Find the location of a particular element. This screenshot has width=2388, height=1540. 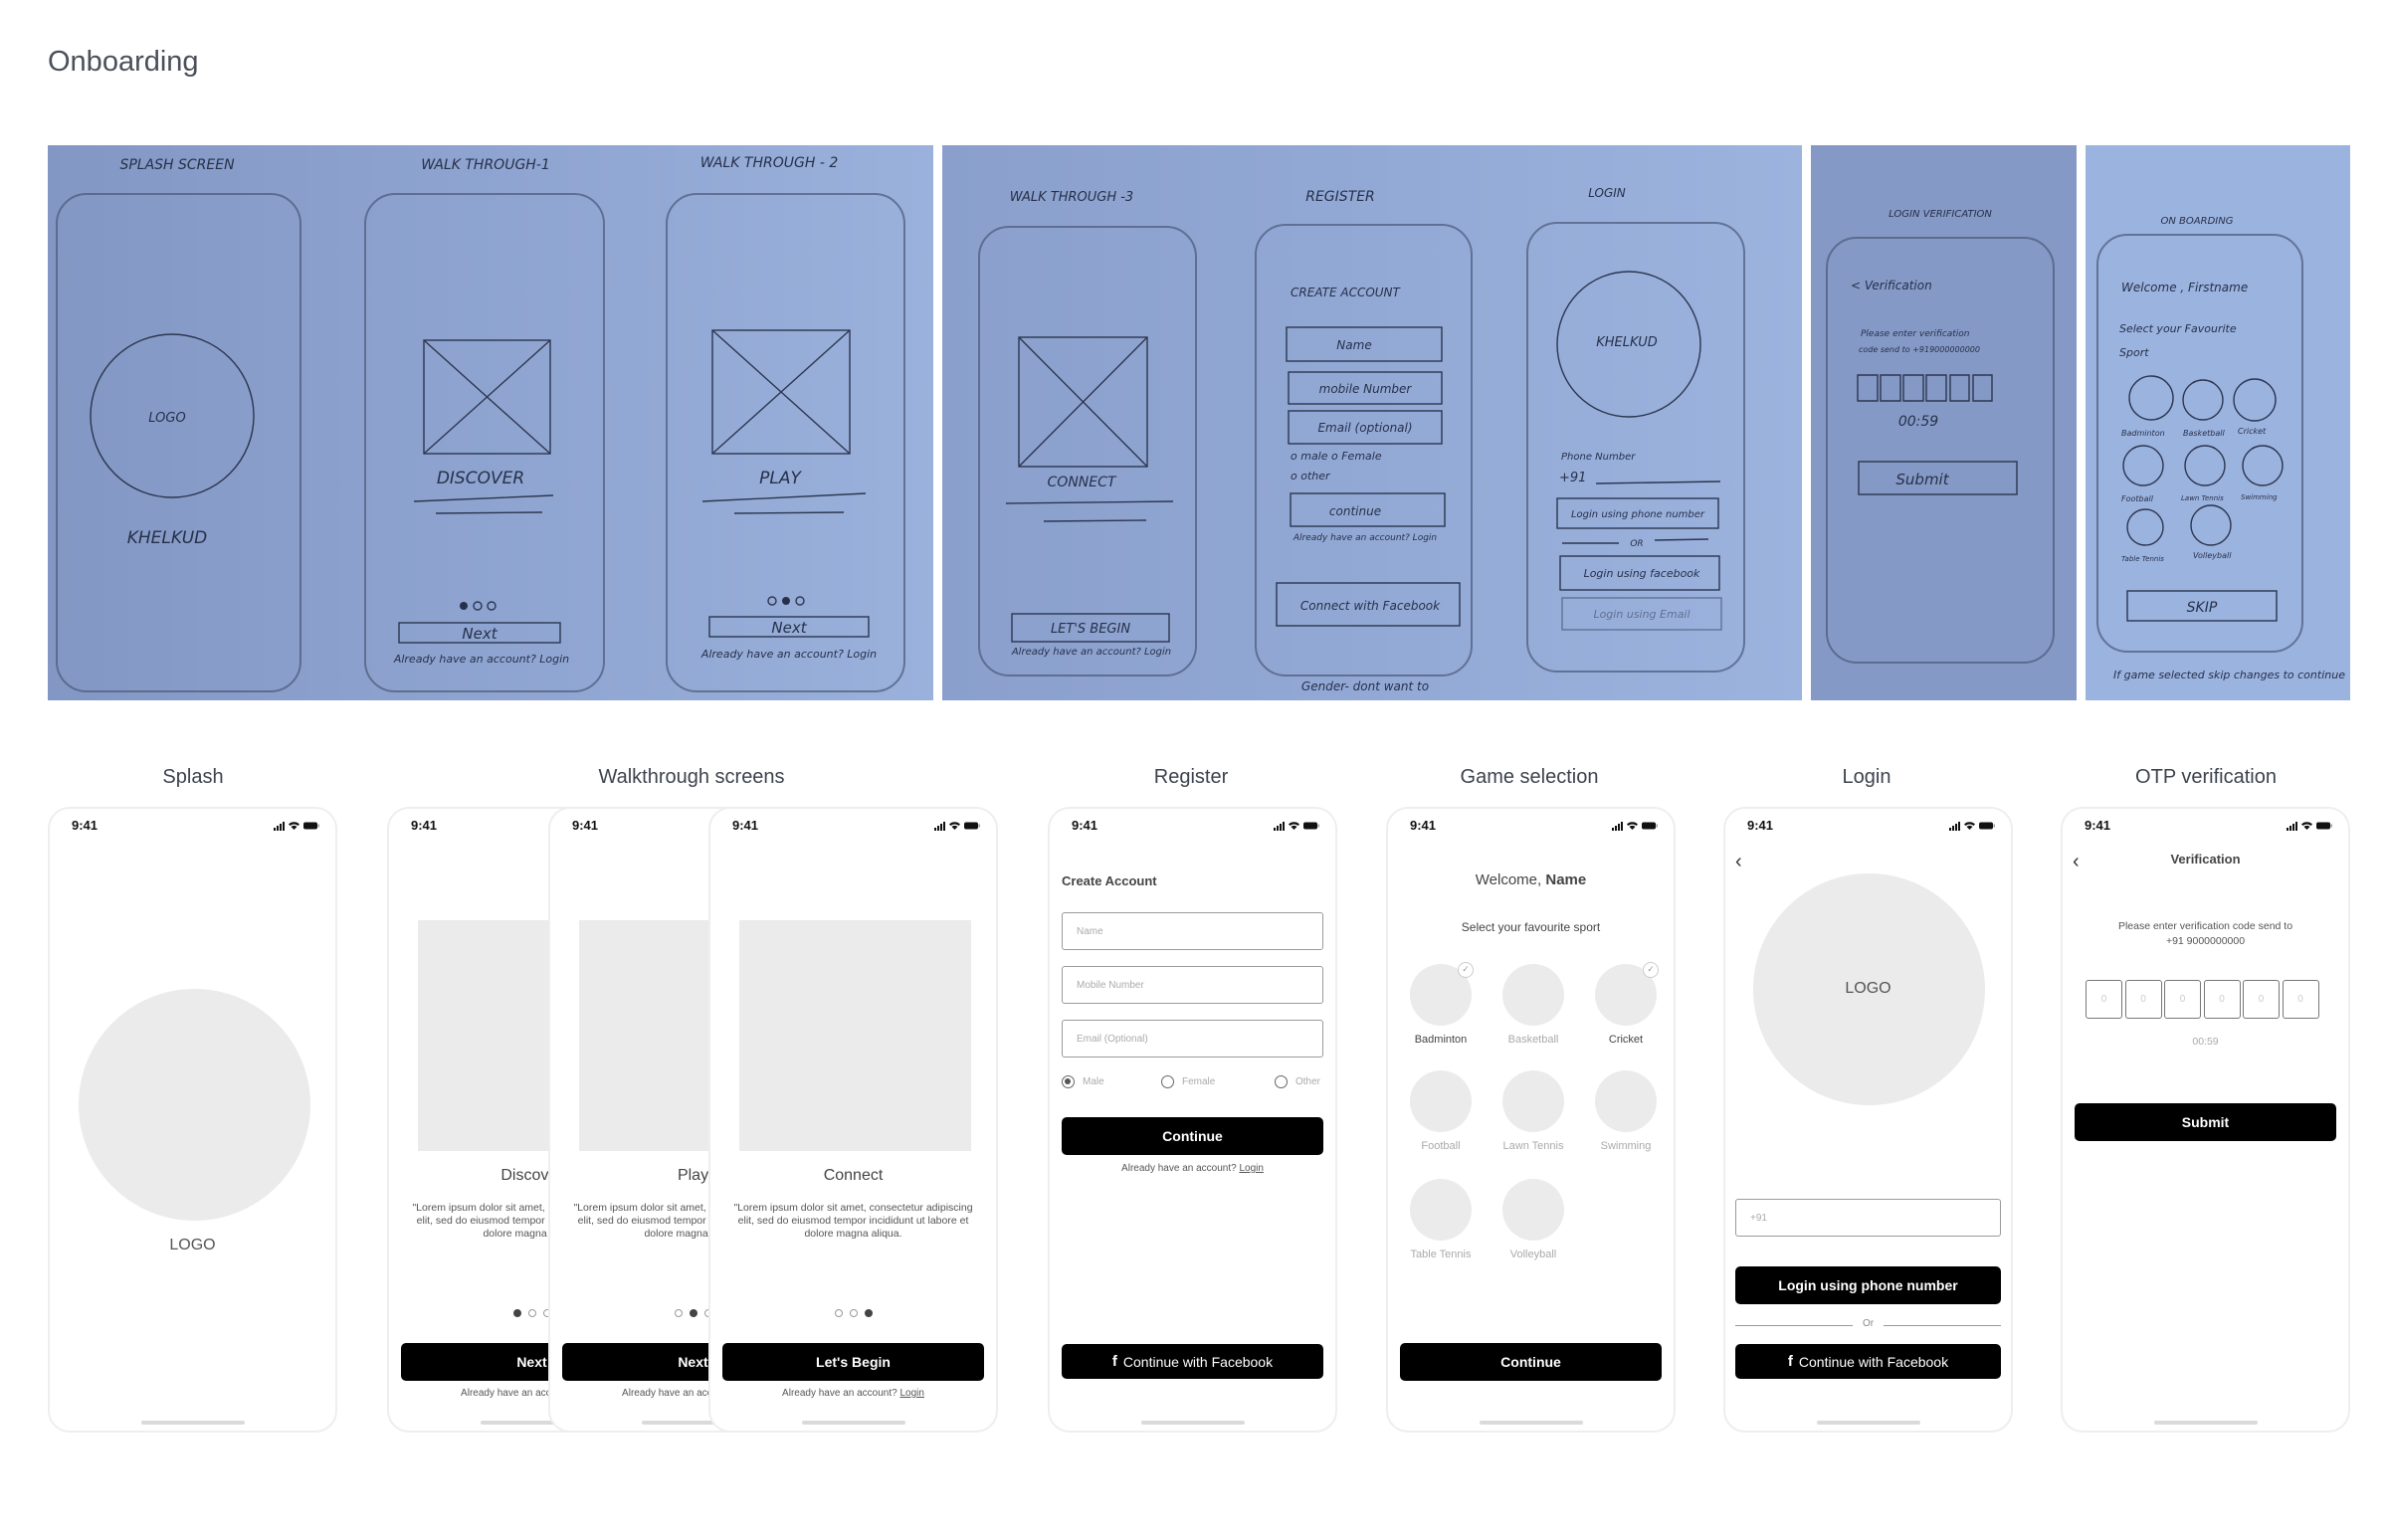

radio-label: Male is located at coordinates (1093, 1081).